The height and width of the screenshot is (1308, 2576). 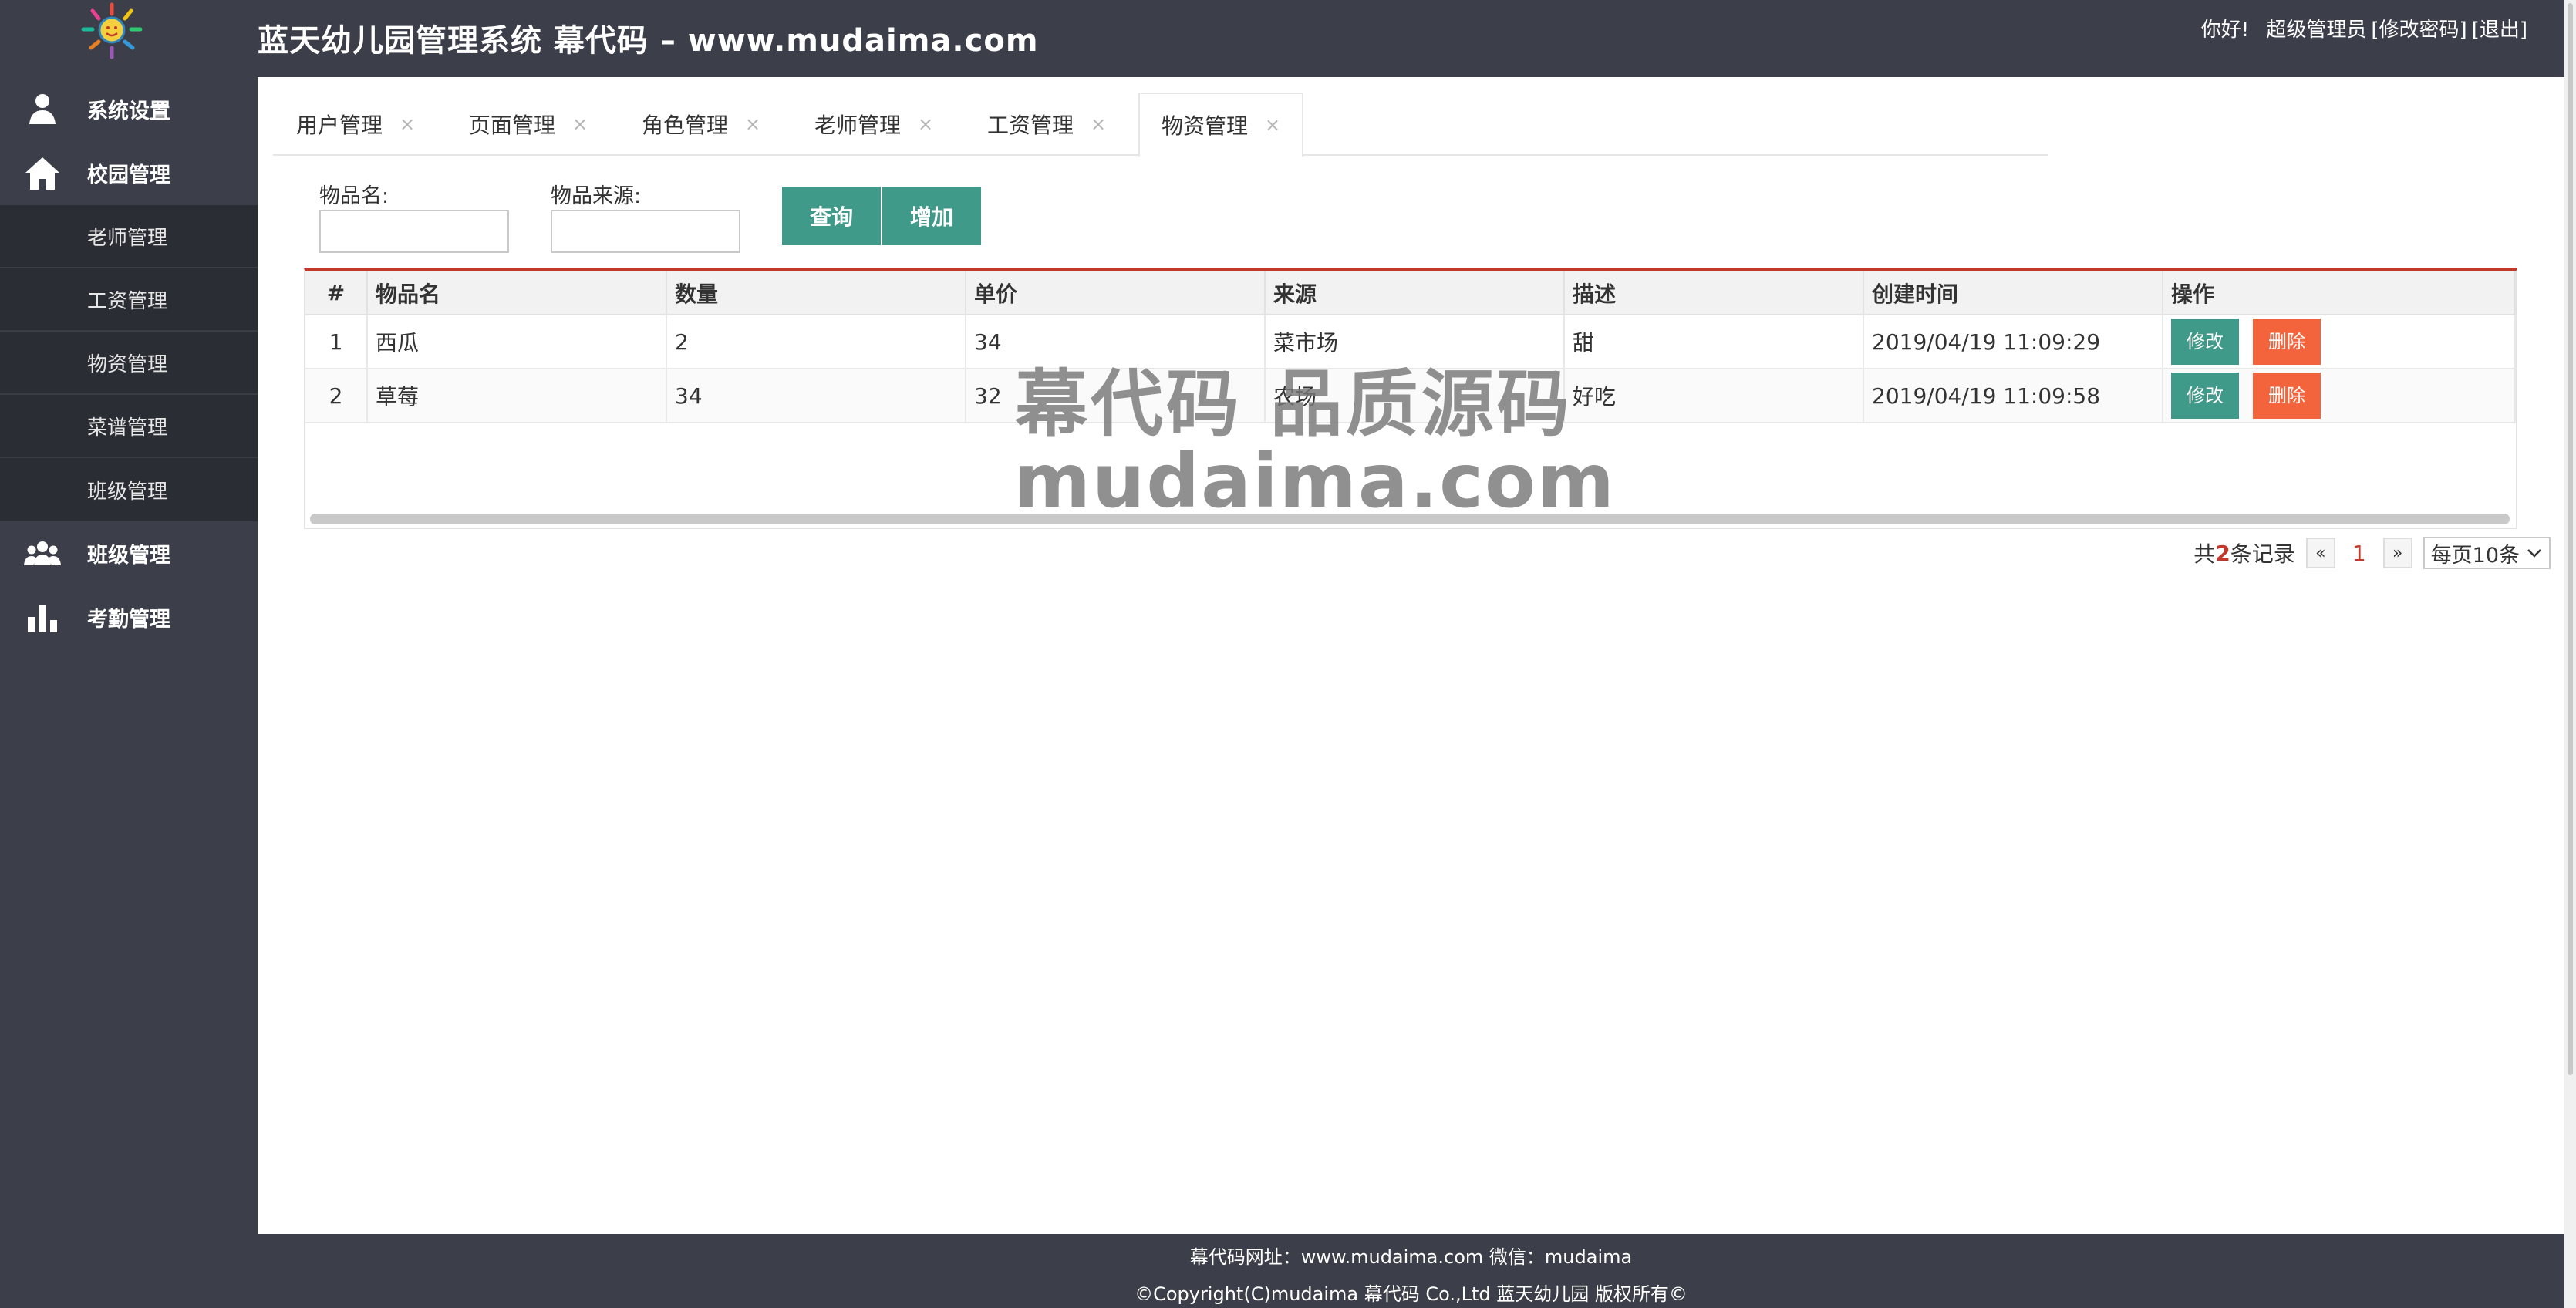 What do you see at coordinates (931, 216) in the screenshot?
I see `add-button: 增加` at bounding box center [931, 216].